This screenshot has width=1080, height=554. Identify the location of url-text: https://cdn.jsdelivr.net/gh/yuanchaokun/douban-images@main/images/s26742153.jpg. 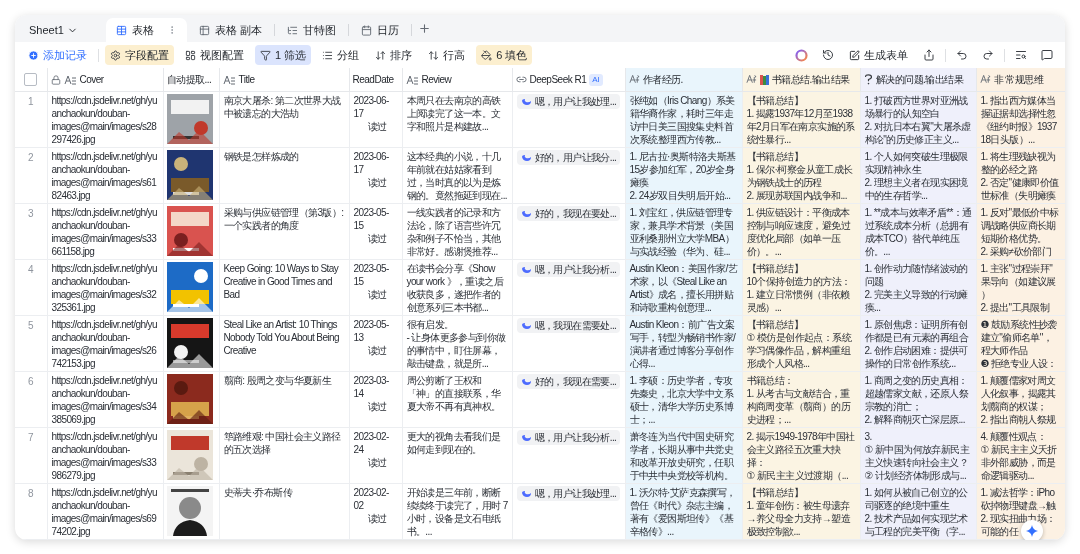
(105, 343).